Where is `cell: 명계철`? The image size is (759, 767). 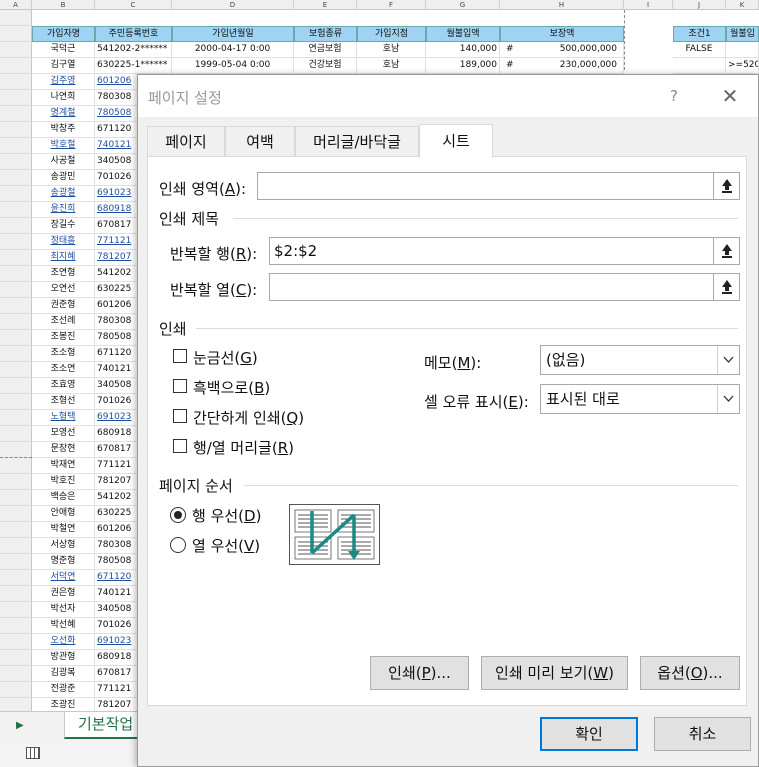
cell: 명계철 is located at coordinates (63, 114).